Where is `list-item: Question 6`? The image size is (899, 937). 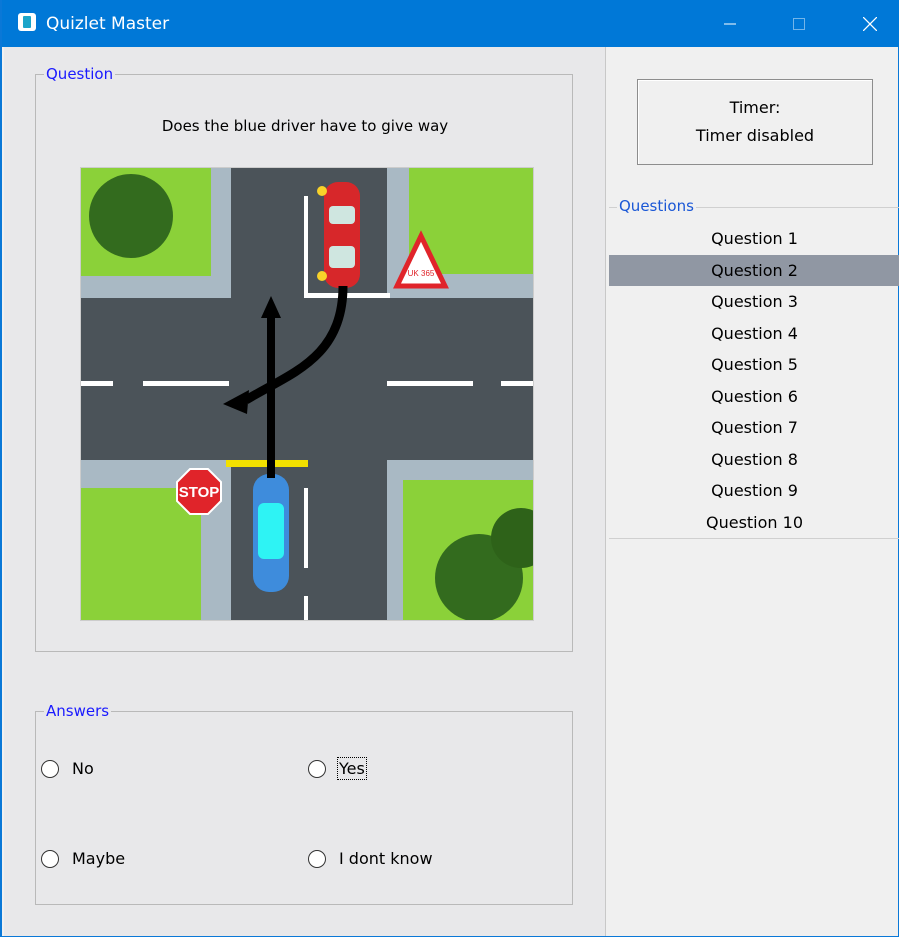
list-item: Question 6 is located at coordinates (754, 397).